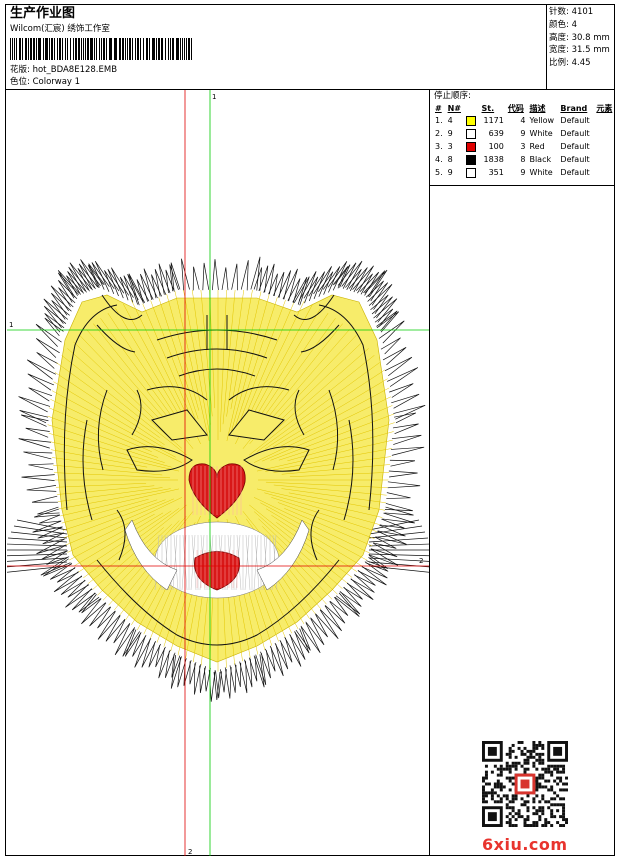 The width and height of the screenshot is (620, 860). Describe the element at coordinates (214, 97) in the screenshot. I see `guide-label-v1: 1` at that location.